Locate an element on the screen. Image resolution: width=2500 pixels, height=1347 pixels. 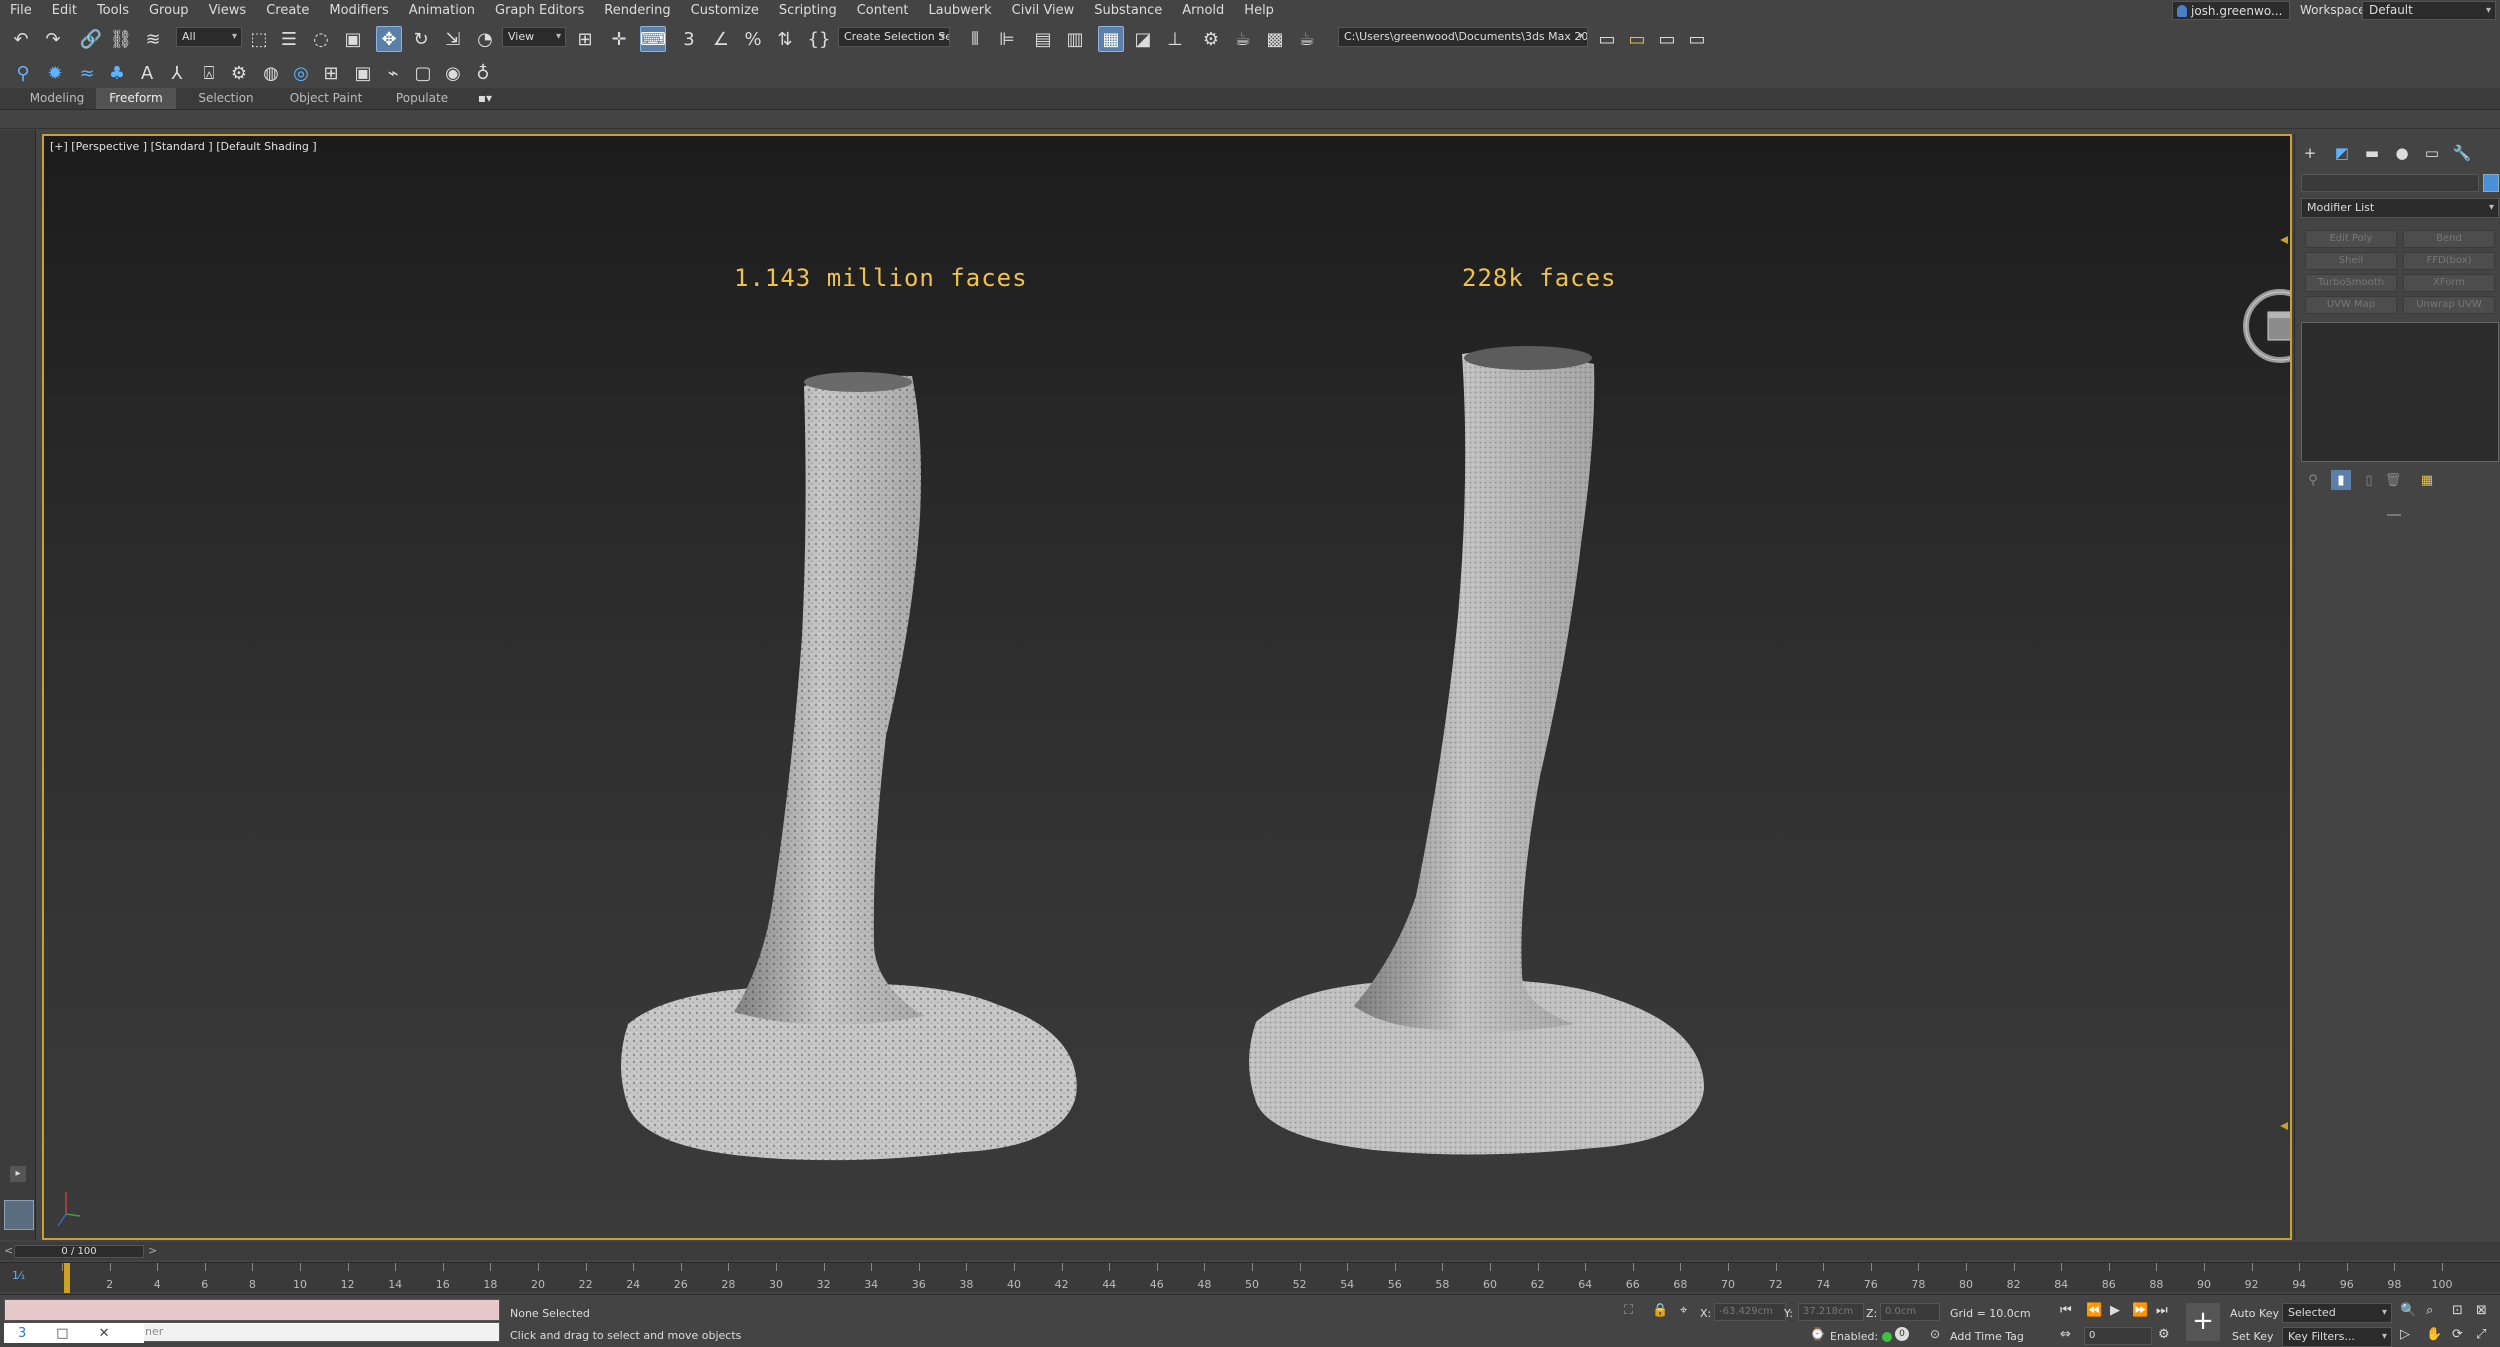
undo-icon: ↶ is located at coordinates (21, 39).